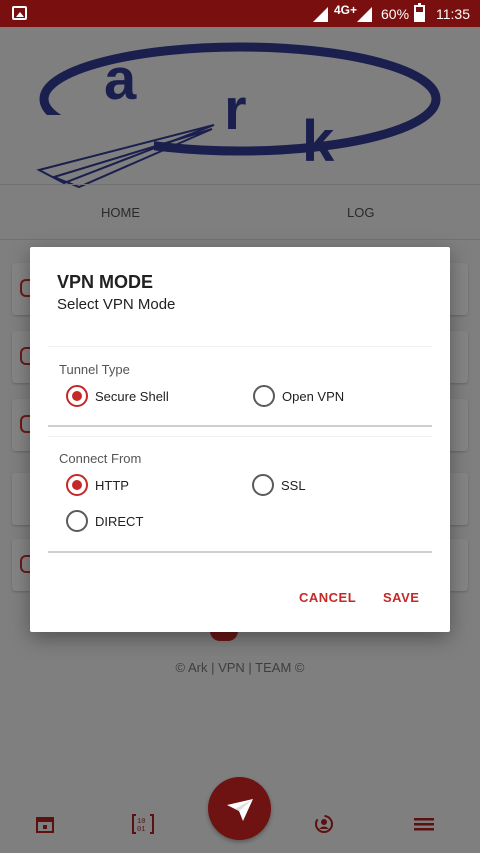 The height and width of the screenshot is (853, 480). Describe the element at coordinates (240, 212) in the screenshot. I see `main-tabs: HOME LOG` at that location.